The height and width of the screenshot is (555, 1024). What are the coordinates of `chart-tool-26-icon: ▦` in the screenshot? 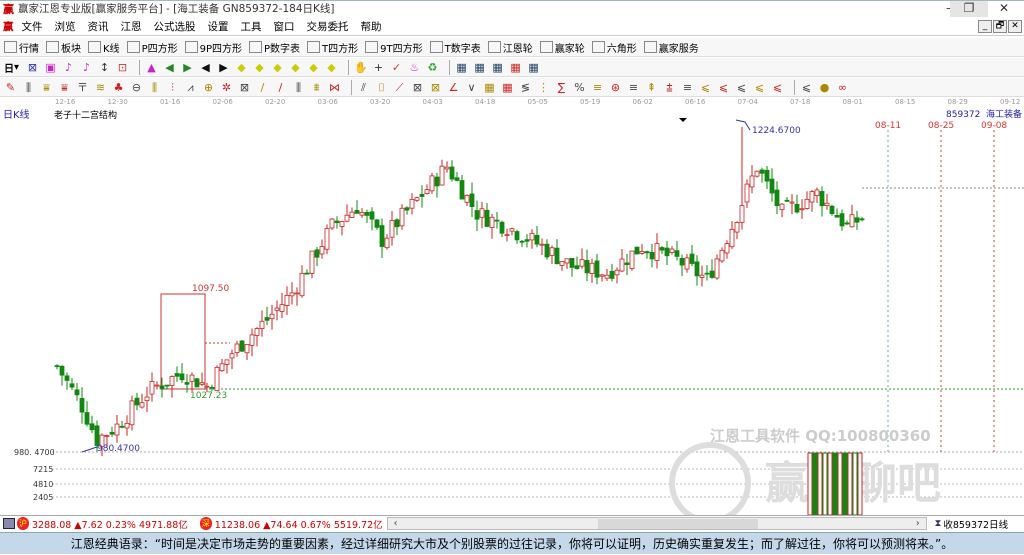 It's located at (533, 67).